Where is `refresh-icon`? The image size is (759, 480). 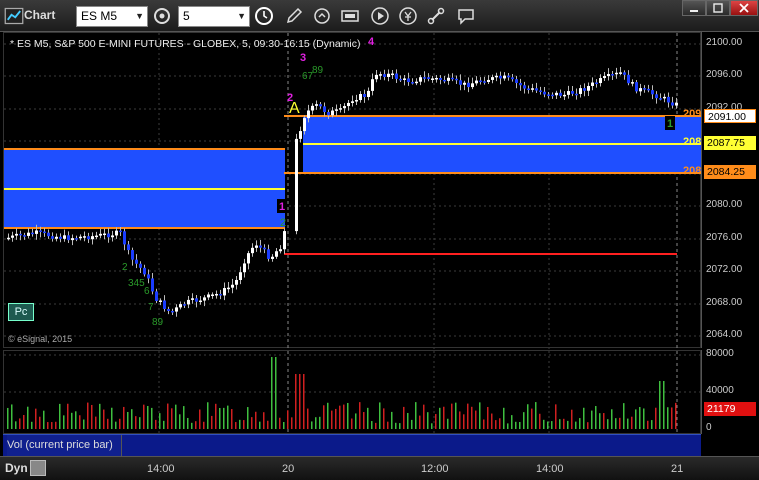
refresh-icon is located at coordinates (322, 16).